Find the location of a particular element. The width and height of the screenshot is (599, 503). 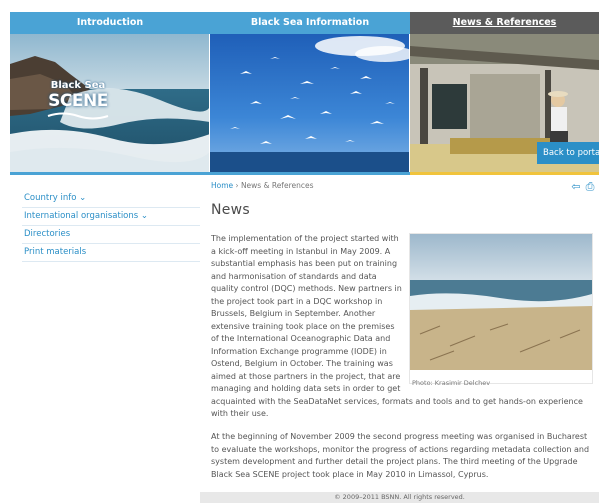

banner-photo-seagulls is located at coordinates (310, 103).